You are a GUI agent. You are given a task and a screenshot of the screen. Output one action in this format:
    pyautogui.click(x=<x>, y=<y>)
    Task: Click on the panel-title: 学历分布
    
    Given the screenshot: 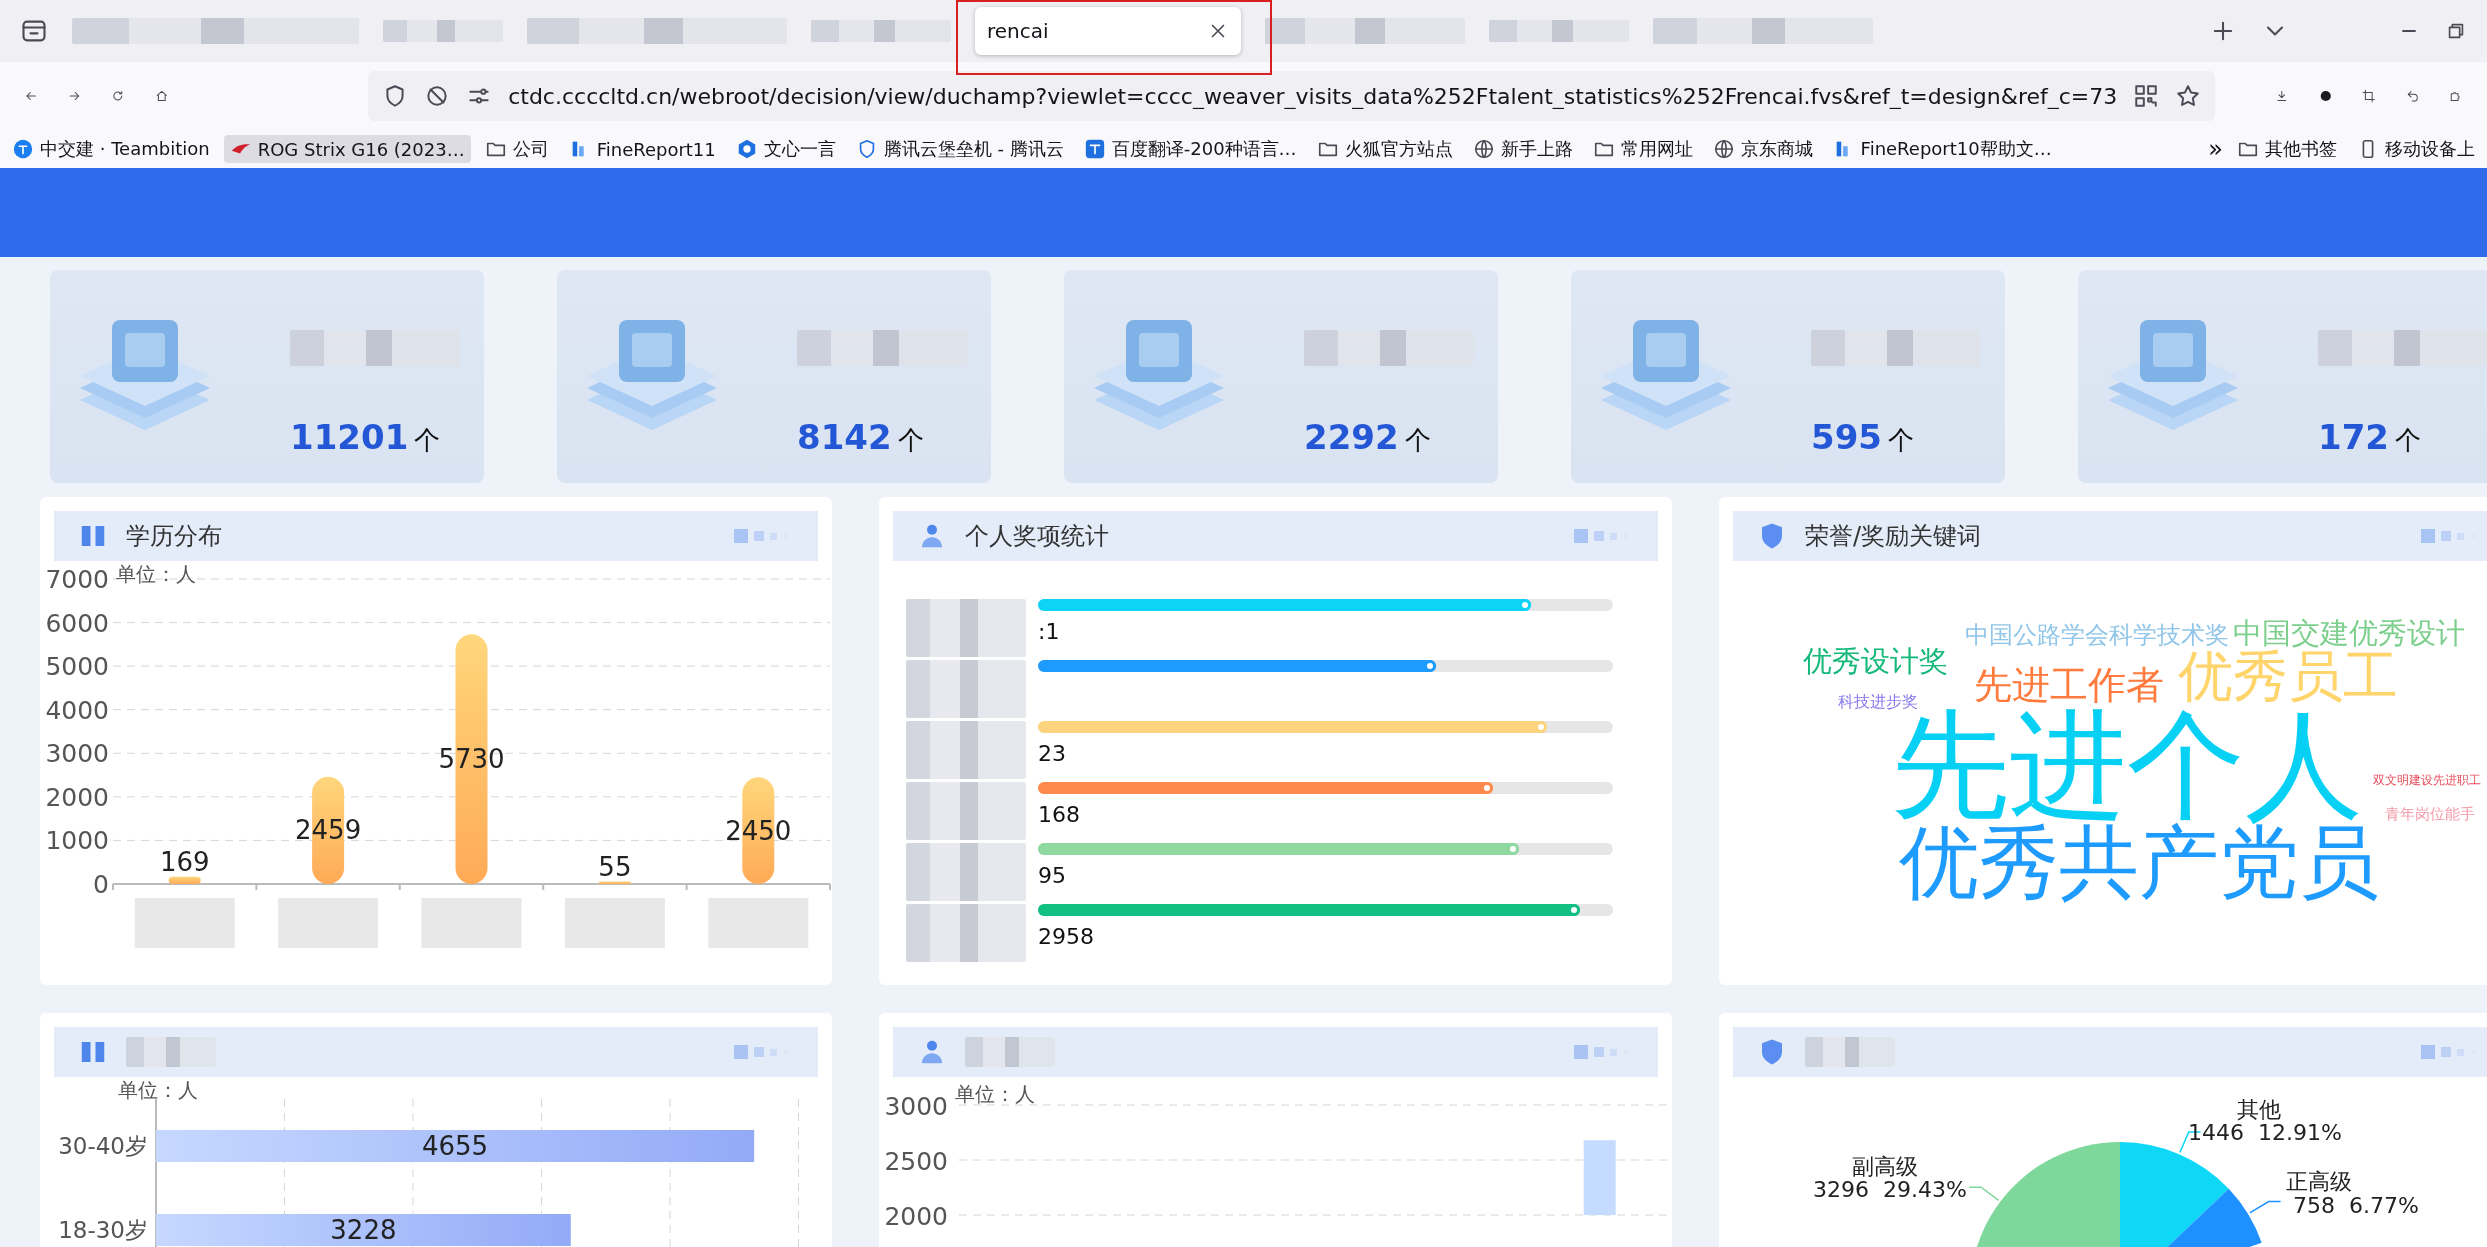 What is the action you would take?
    pyautogui.click(x=174, y=536)
    